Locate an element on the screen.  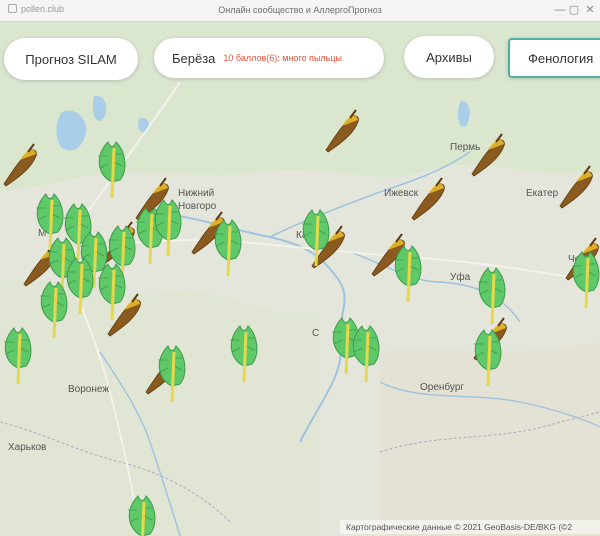
window-title: Онлайн сообщество и АллергоПрогноз is located at coordinates (300, 10).